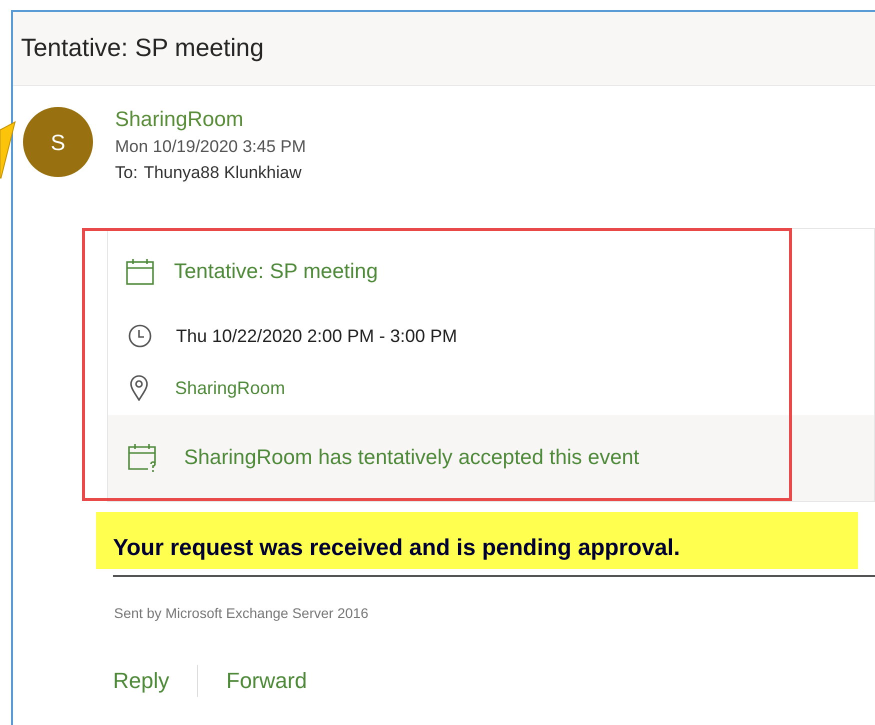  I want to click on event-location: SharingRoom, so click(230, 388).